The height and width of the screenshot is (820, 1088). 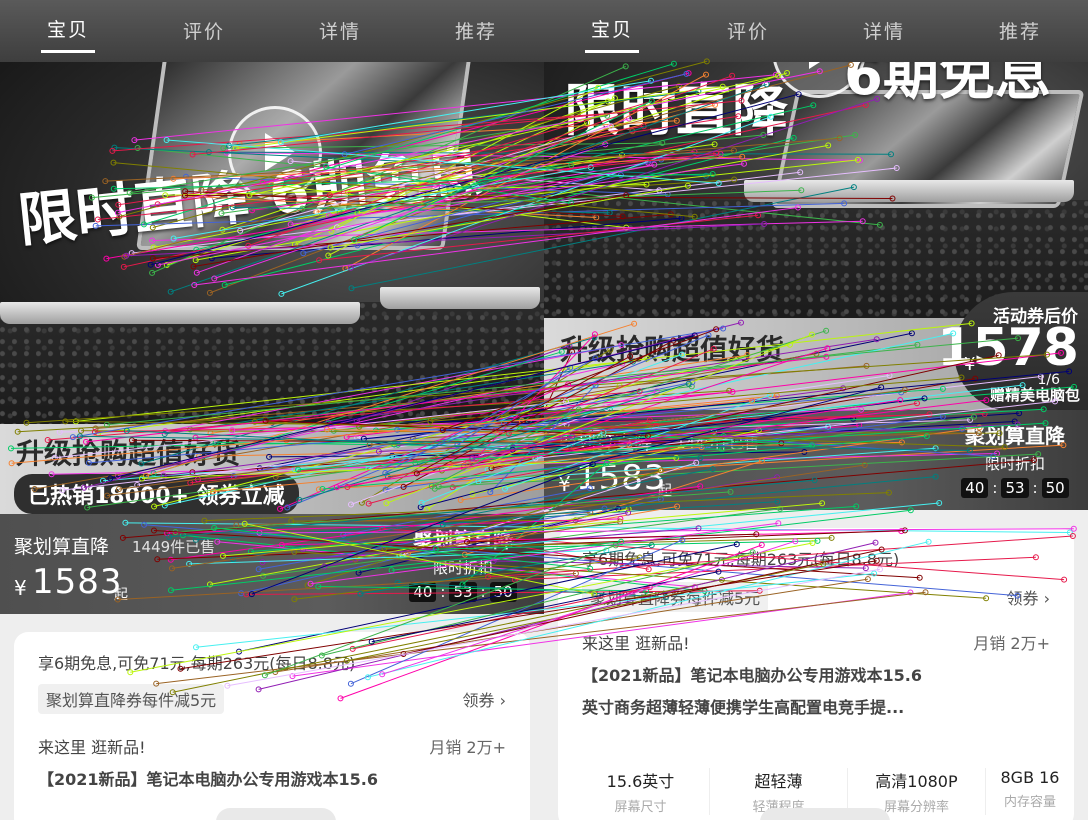 I want to click on tab-xiangqing-right: 详情, so click(x=884, y=31).